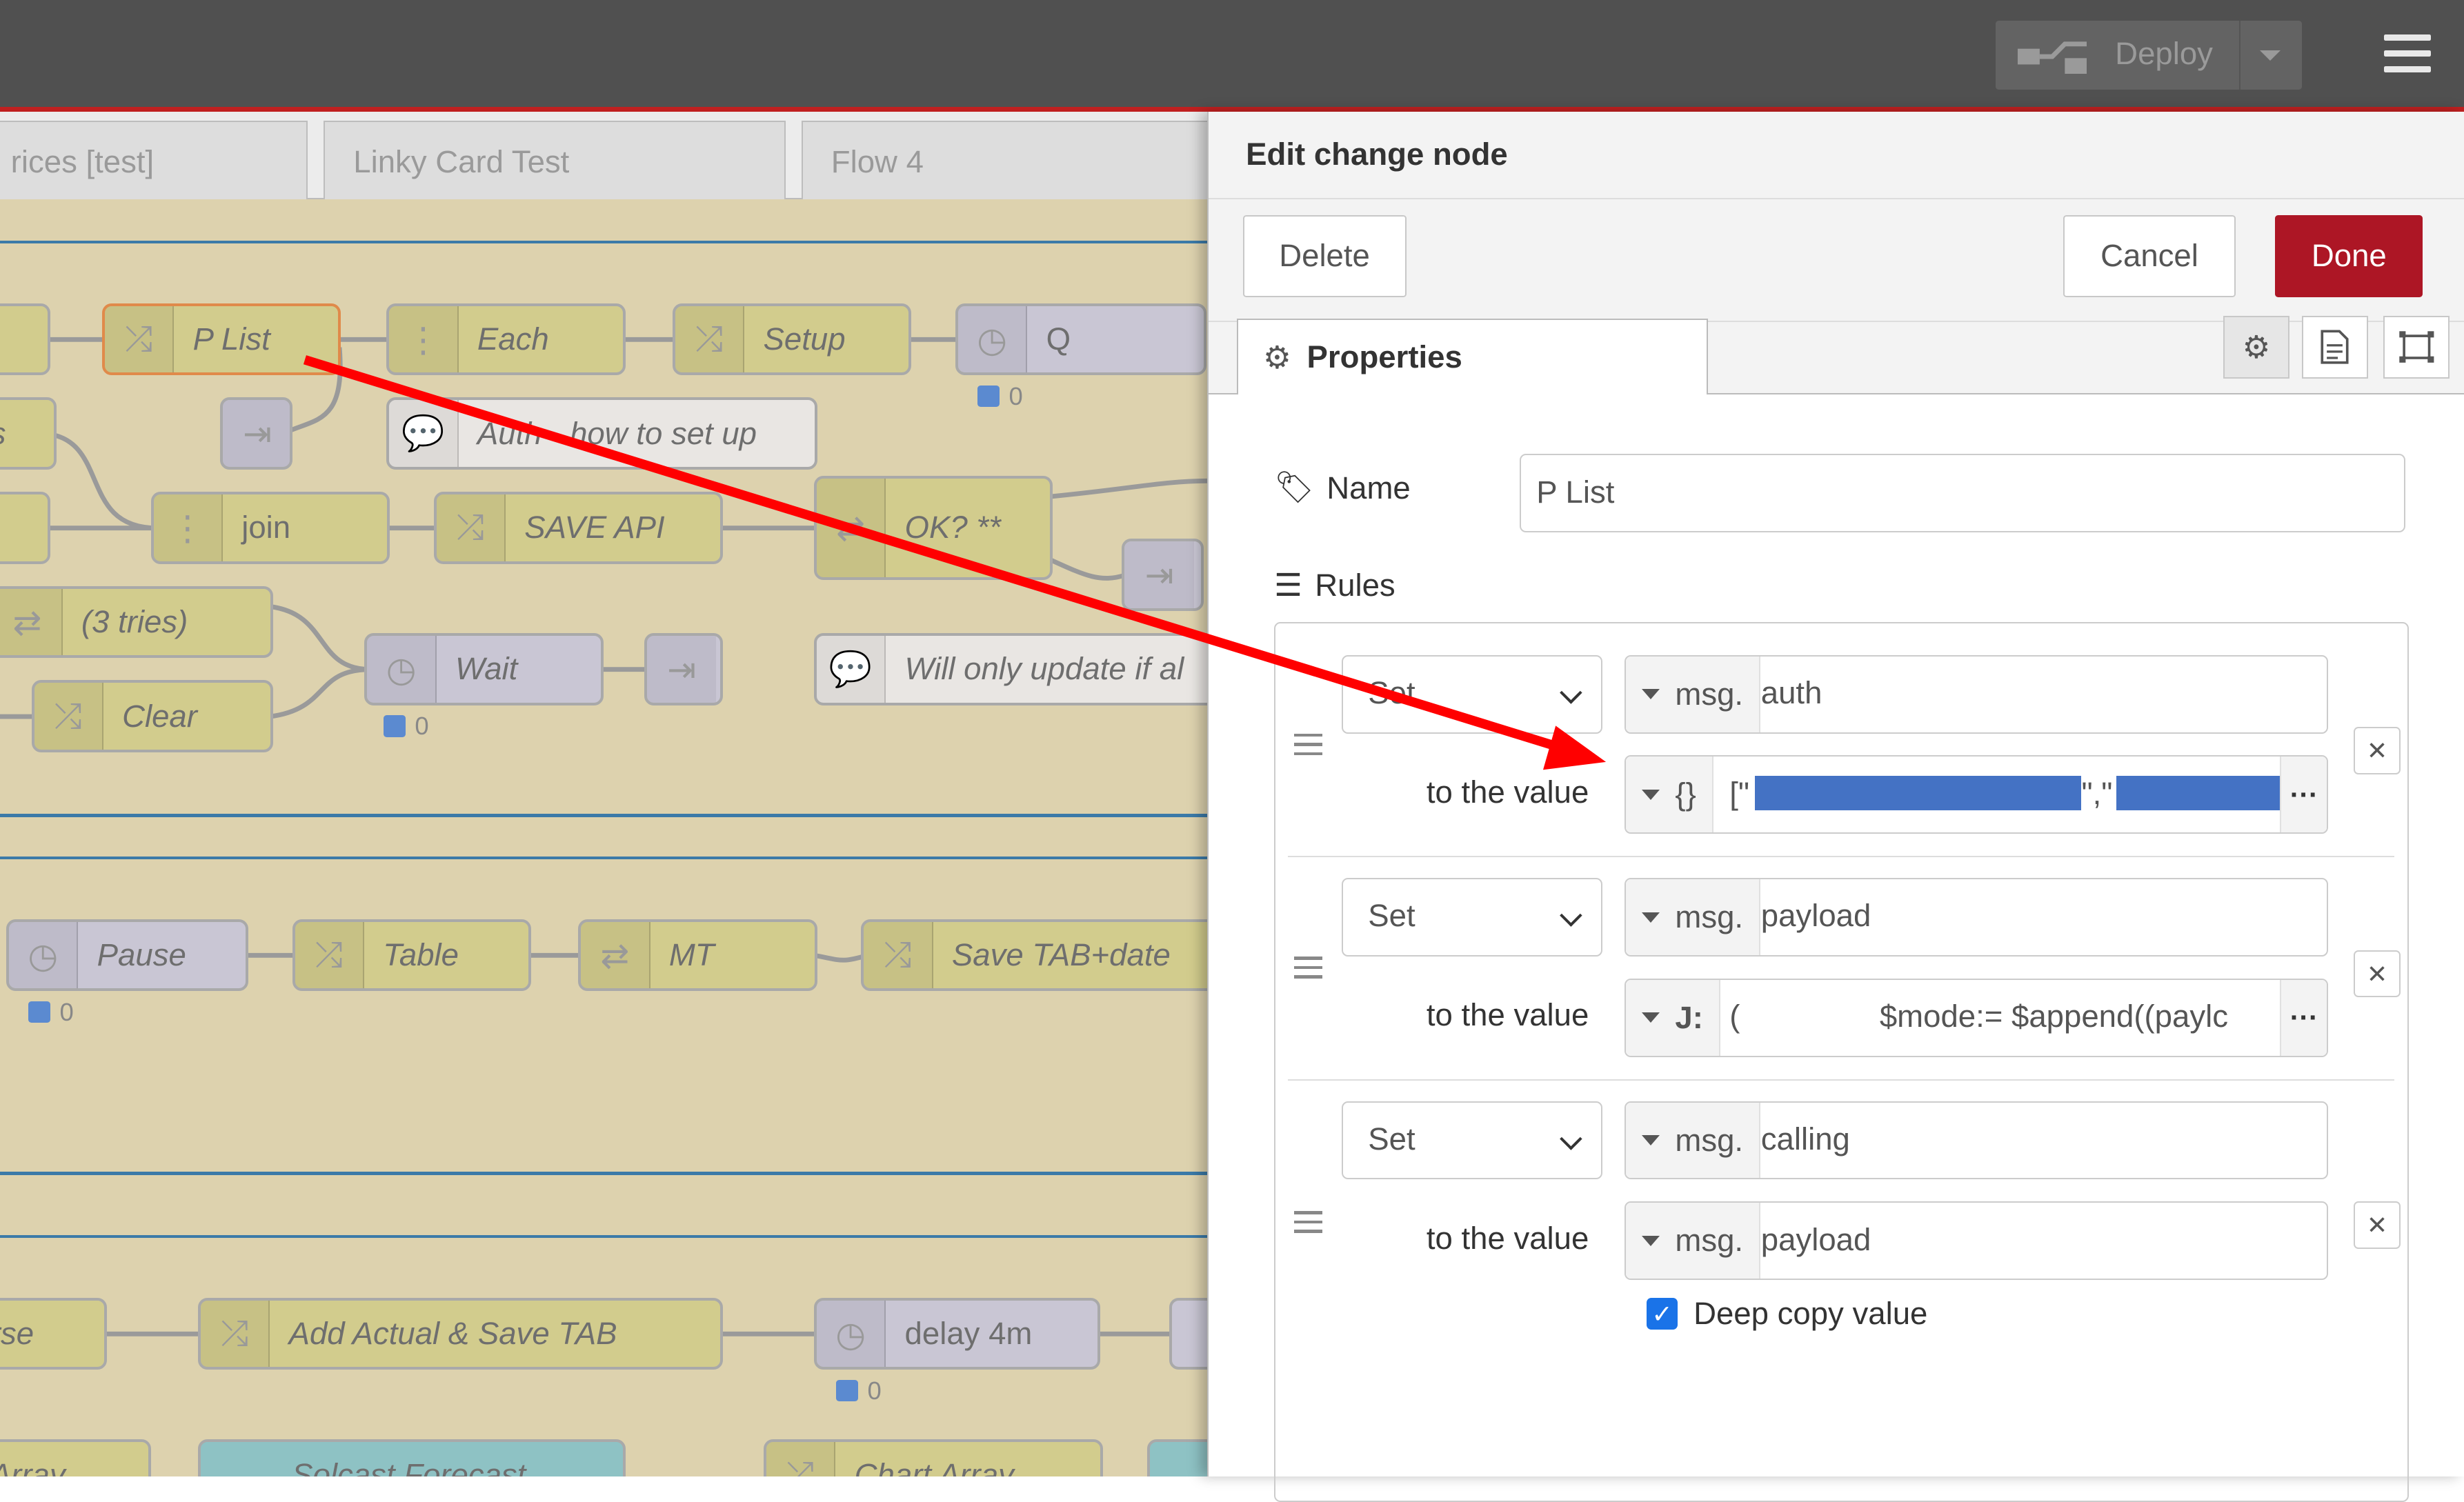 Image resolution: width=2464 pixels, height=1502 pixels. What do you see at coordinates (256, 527) in the screenshot?
I see `node-label: join` at bounding box center [256, 527].